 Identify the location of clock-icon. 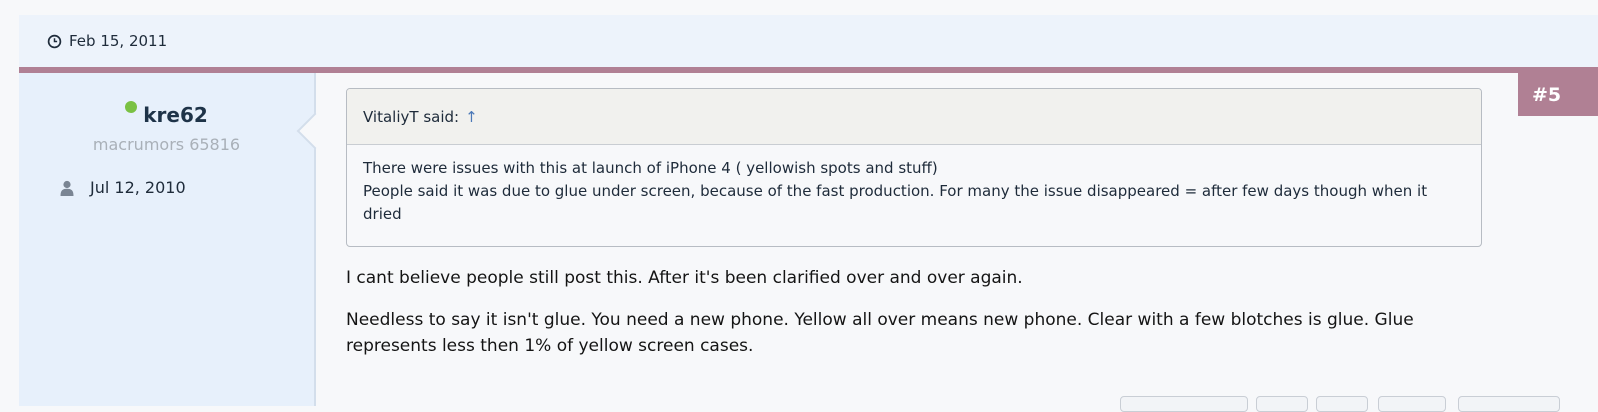
(54, 41).